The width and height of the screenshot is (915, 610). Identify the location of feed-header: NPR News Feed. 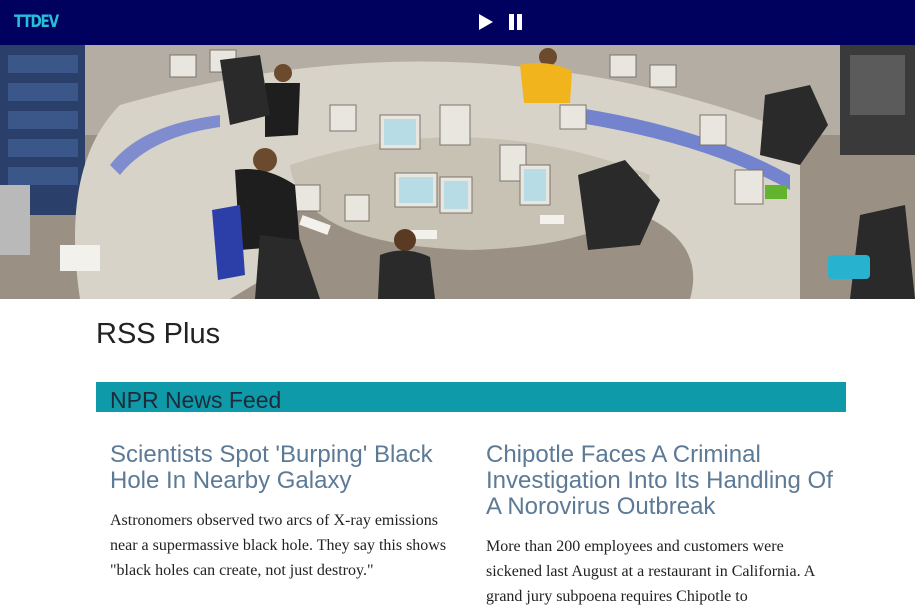
(471, 397).